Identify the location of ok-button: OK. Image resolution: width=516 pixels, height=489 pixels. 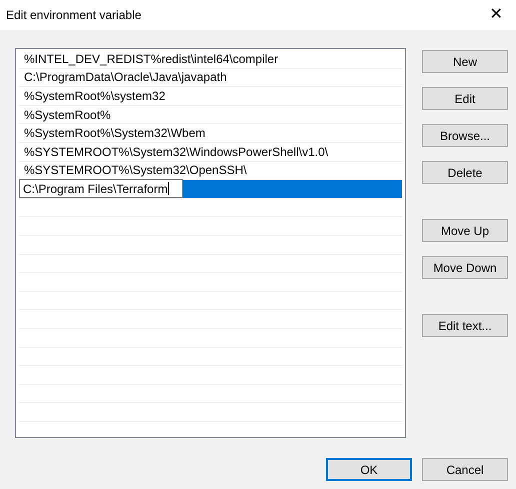
(369, 469).